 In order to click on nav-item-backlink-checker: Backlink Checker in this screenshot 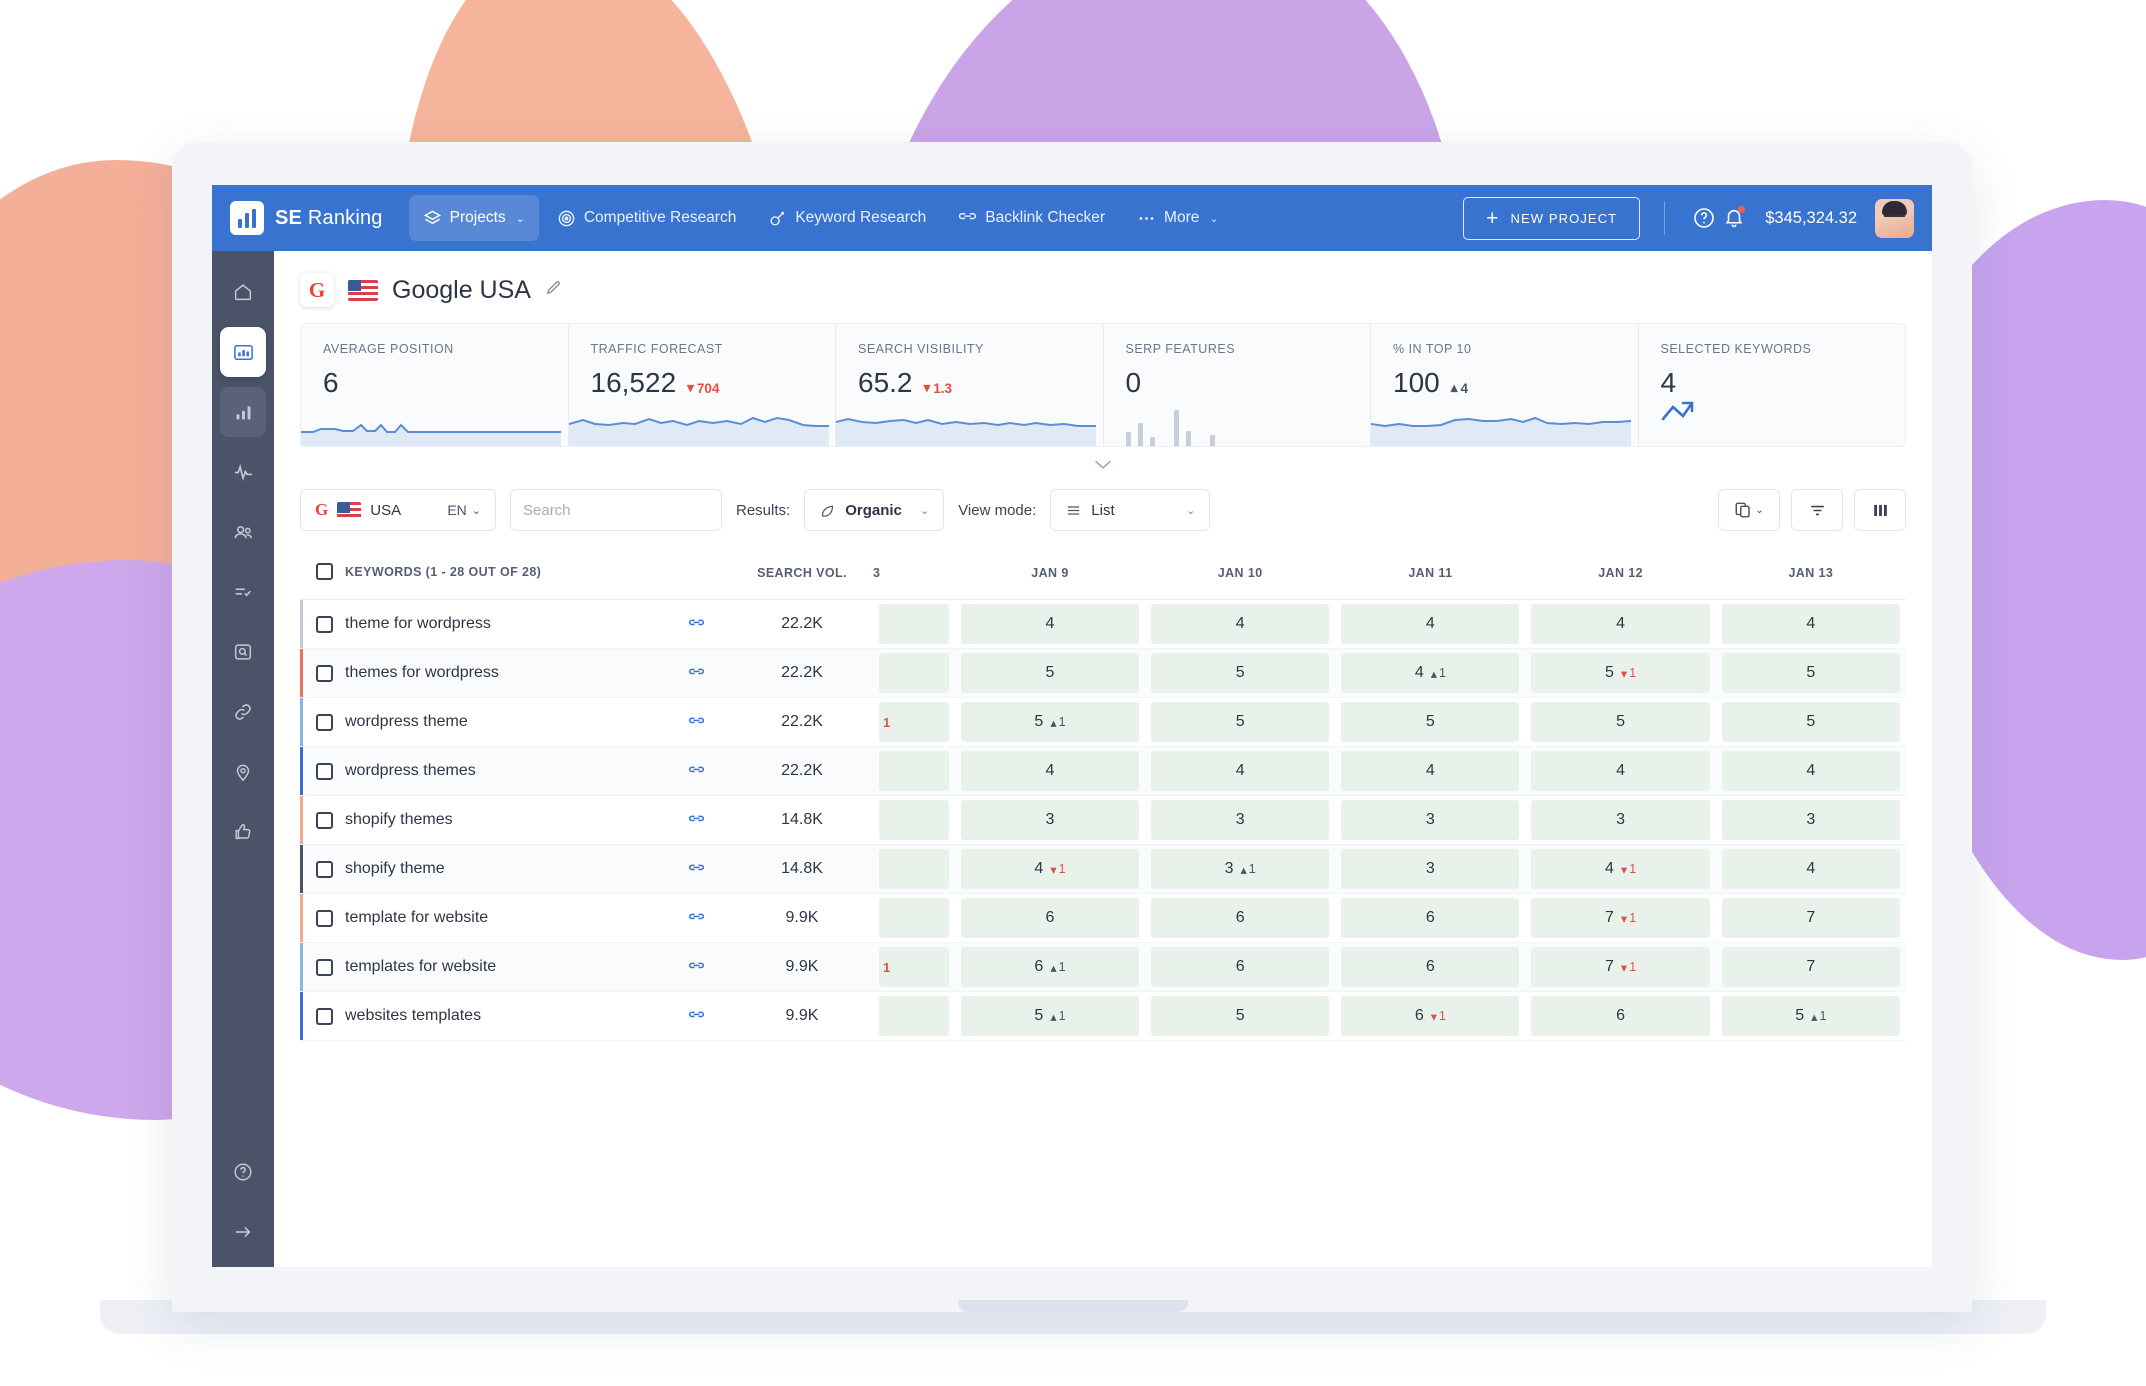, I will do `click(1031, 218)`.